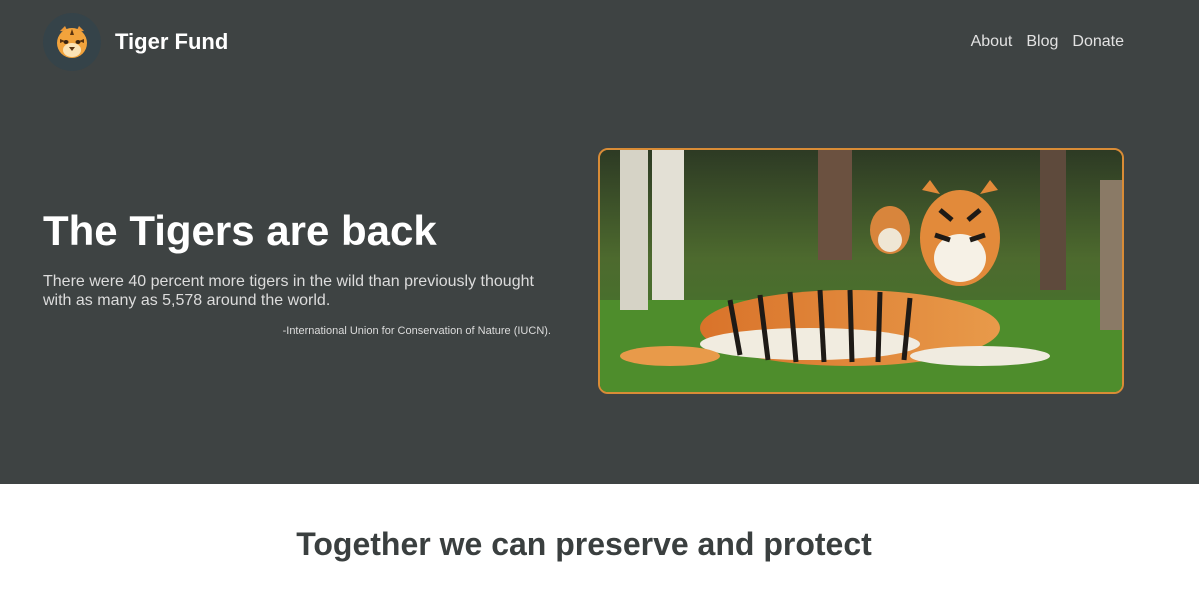  What do you see at coordinates (1042, 42) in the screenshot?
I see `nav-blog-link: Blog` at bounding box center [1042, 42].